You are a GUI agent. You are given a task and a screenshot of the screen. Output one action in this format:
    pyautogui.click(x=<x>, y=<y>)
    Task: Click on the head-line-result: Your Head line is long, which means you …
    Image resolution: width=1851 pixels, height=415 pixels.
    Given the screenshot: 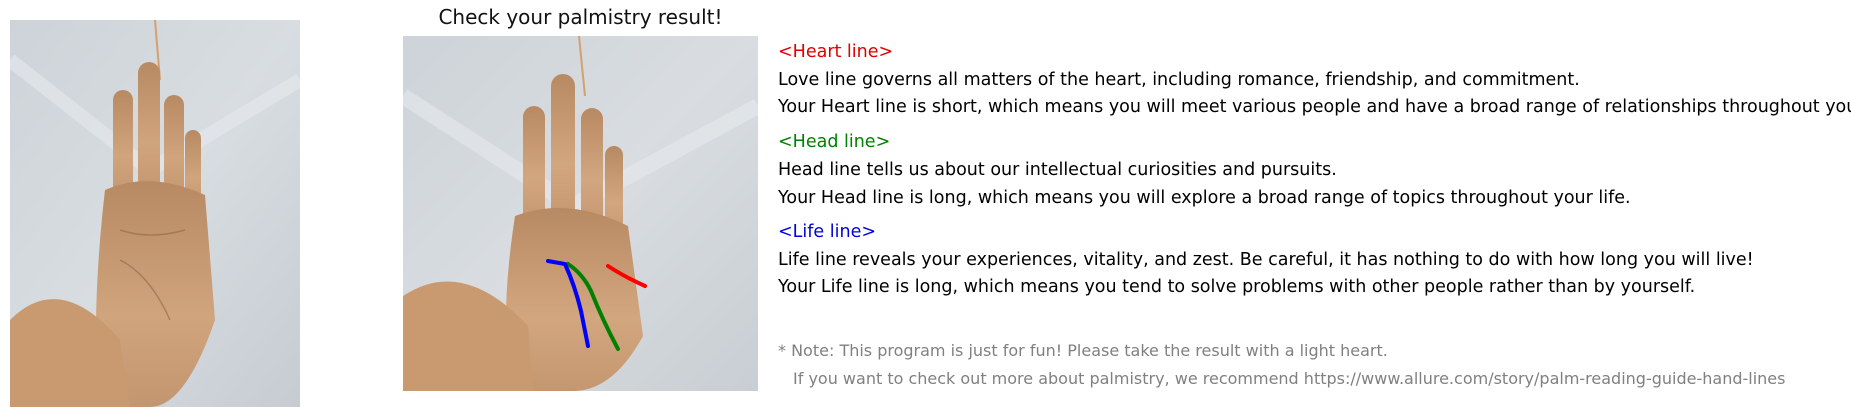 What is the action you would take?
    pyautogui.click(x=1204, y=198)
    